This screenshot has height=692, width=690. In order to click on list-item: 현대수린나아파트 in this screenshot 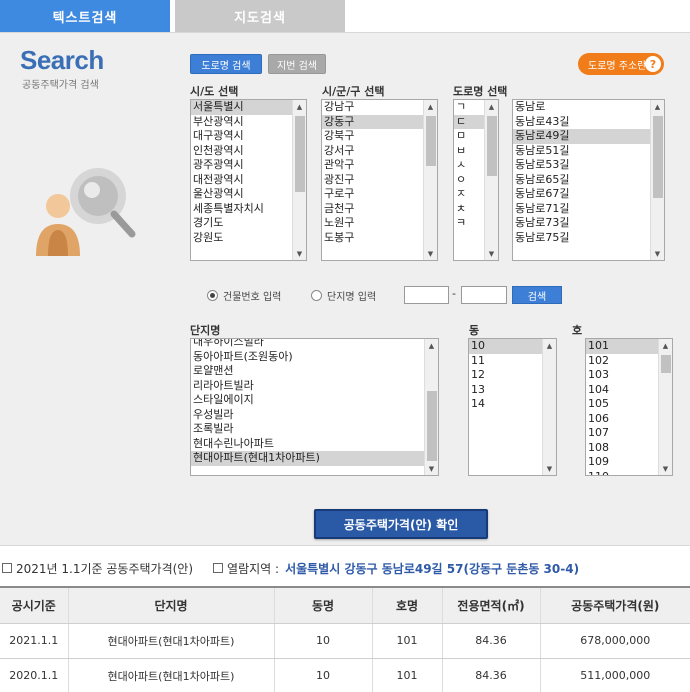, I will do `click(307, 444)`.